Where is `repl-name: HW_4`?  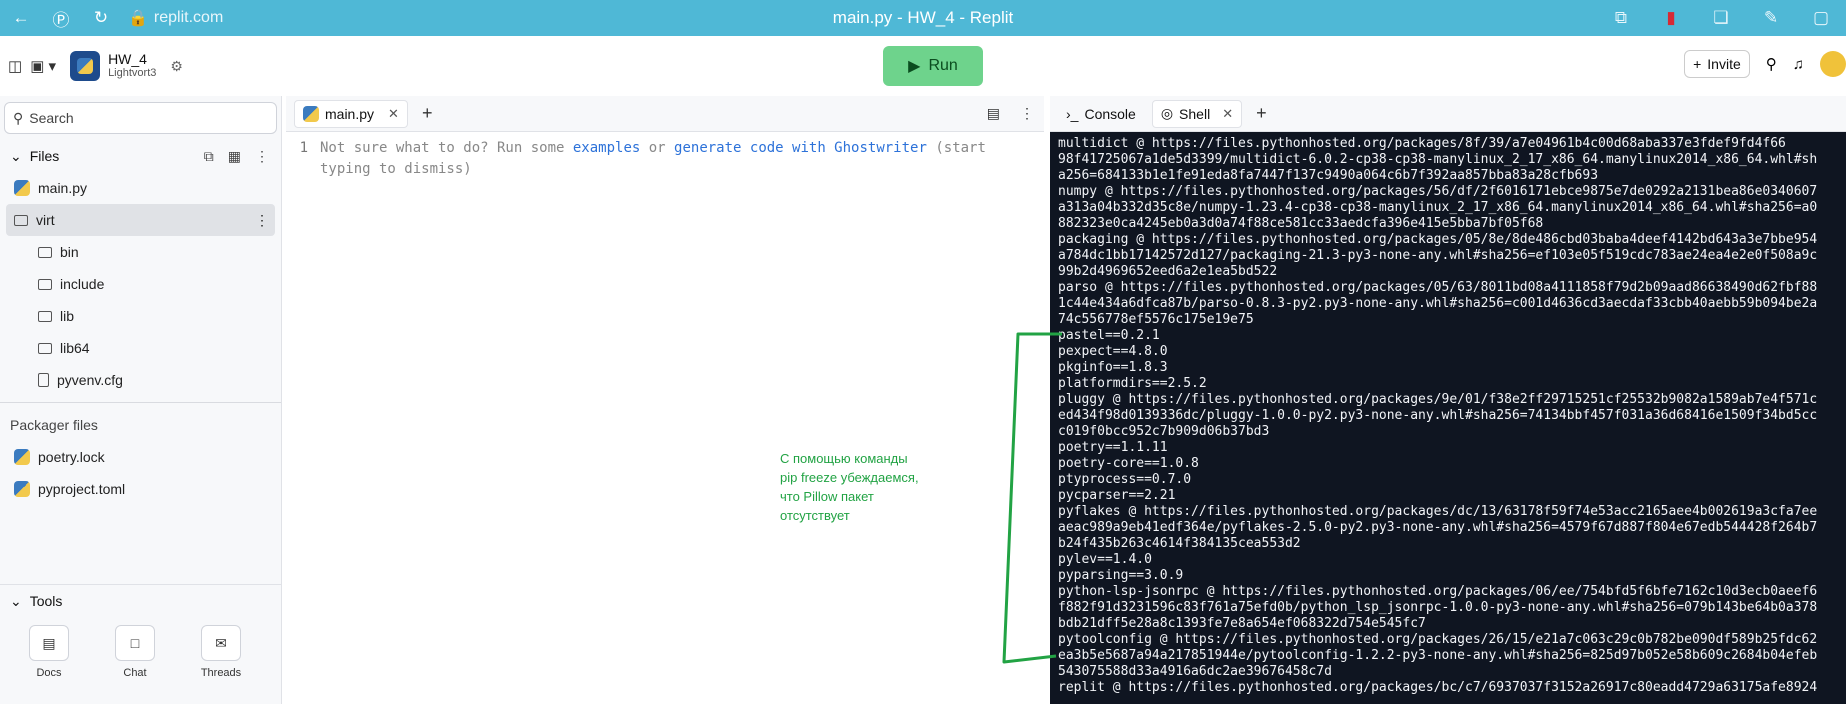
repl-name: HW_4 is located at coordinates (127, 59).